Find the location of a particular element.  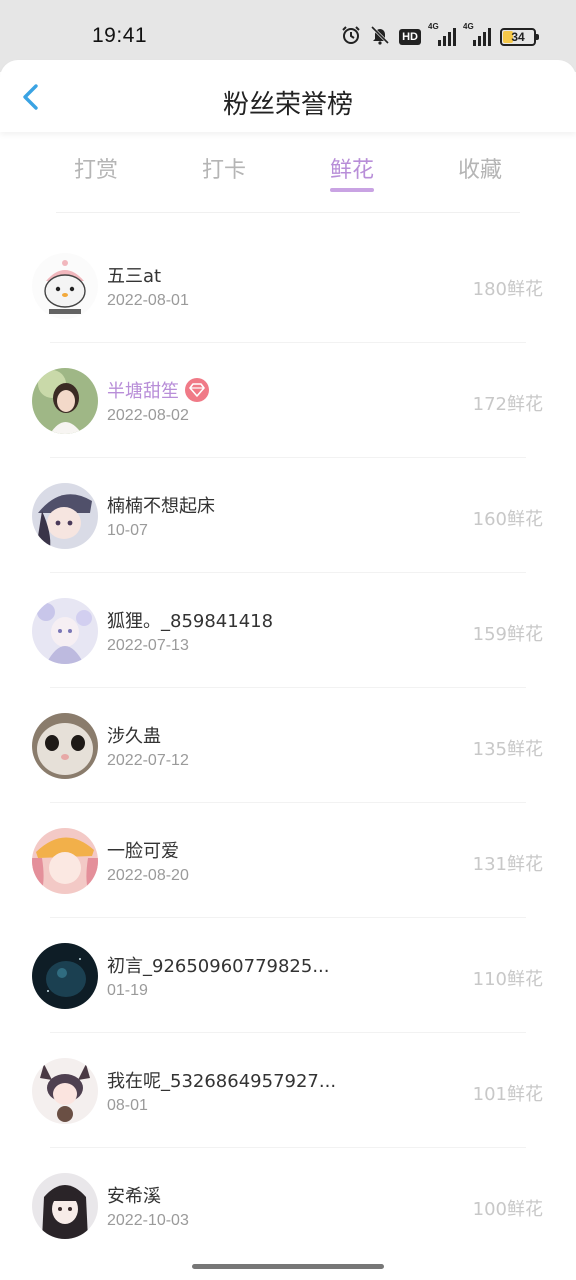

hd-icon: HD is located at coordinates (410, 37).